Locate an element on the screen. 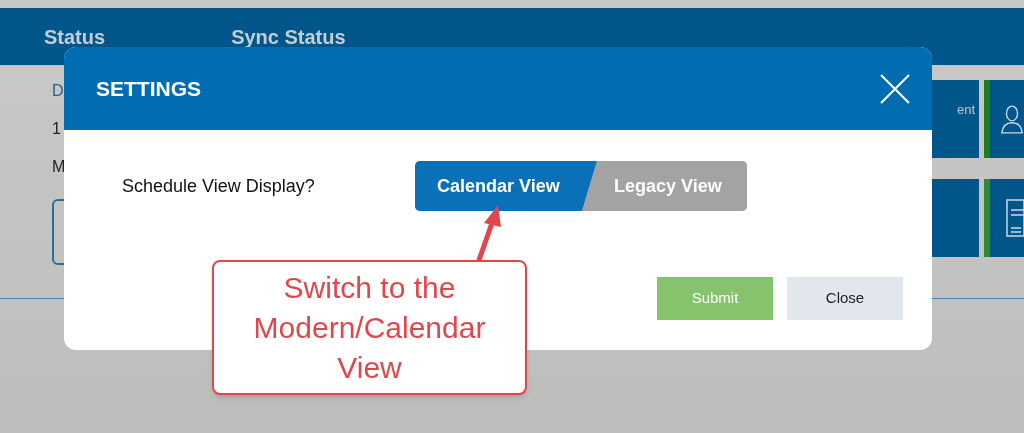  view-toggle-option: Calendar View is located at coordinates (506, 186).